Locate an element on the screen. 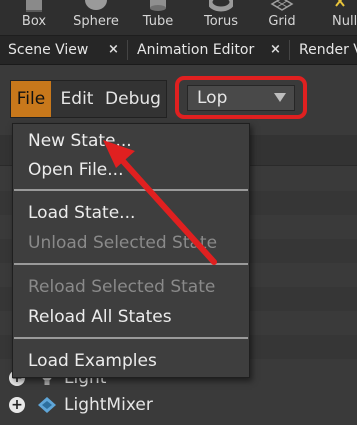 This screenshot has height=425, width=357. menu-item-unload-selected-state: Unload Selected State is located at coordinates (123, 243).